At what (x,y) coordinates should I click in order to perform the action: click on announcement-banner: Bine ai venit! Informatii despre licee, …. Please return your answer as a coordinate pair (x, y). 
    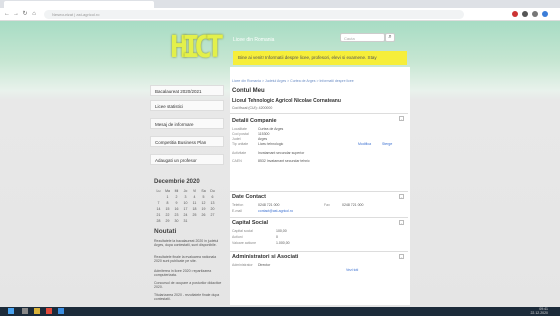
    Looking at the image, I should click on (320, 58).